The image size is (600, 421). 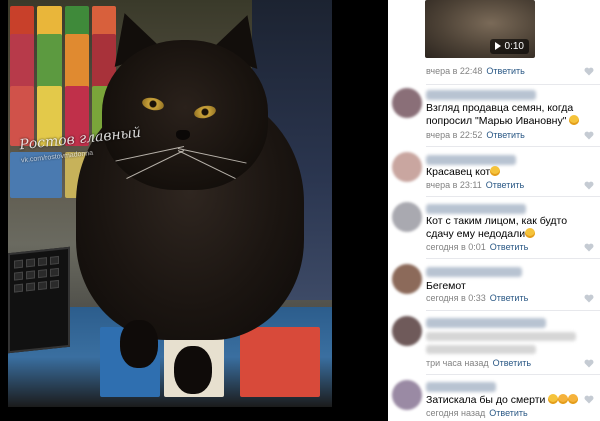 What do you see at coordinates (280, 362) in the screenshot?
I see `seed-packet` at bounding box center [280, 362].